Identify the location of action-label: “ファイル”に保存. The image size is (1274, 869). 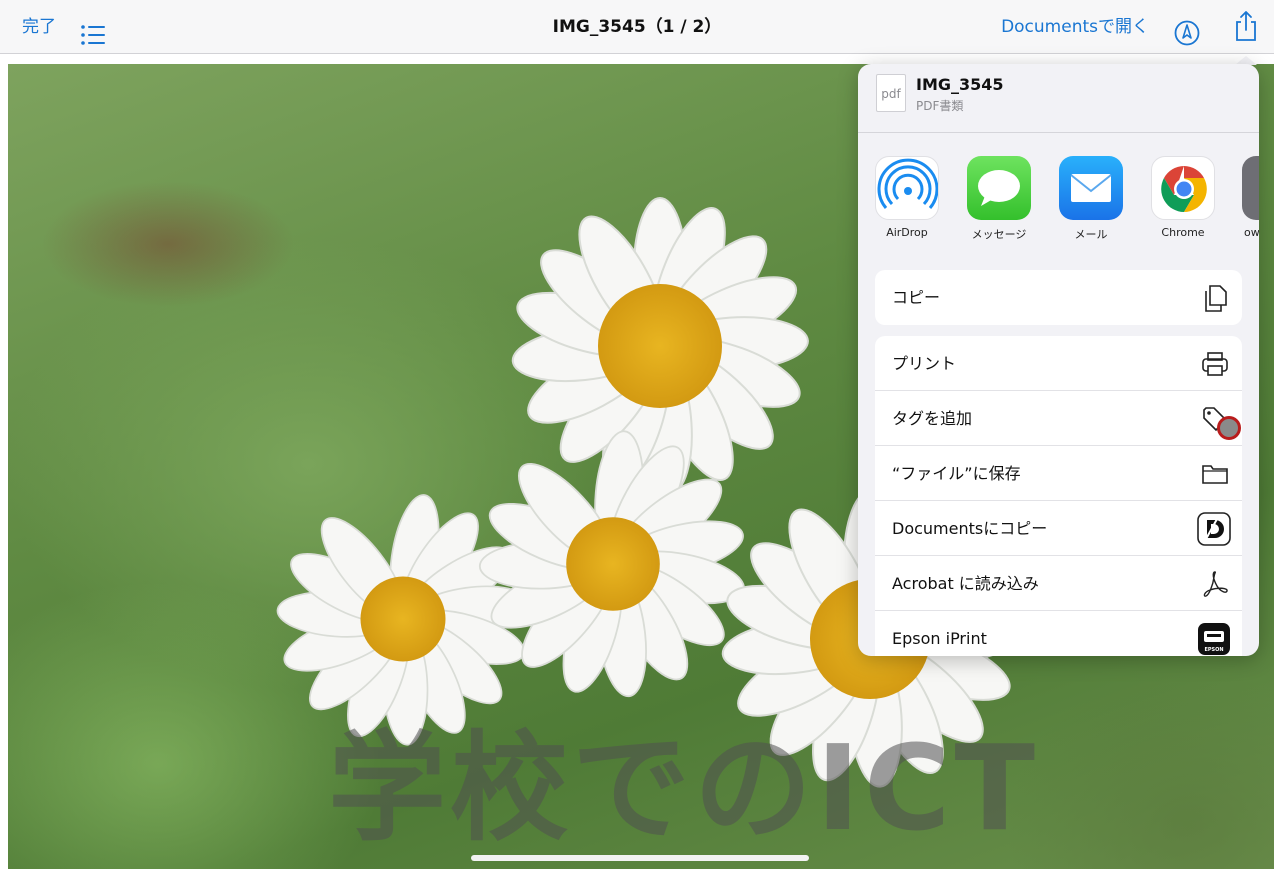
(956, 473).